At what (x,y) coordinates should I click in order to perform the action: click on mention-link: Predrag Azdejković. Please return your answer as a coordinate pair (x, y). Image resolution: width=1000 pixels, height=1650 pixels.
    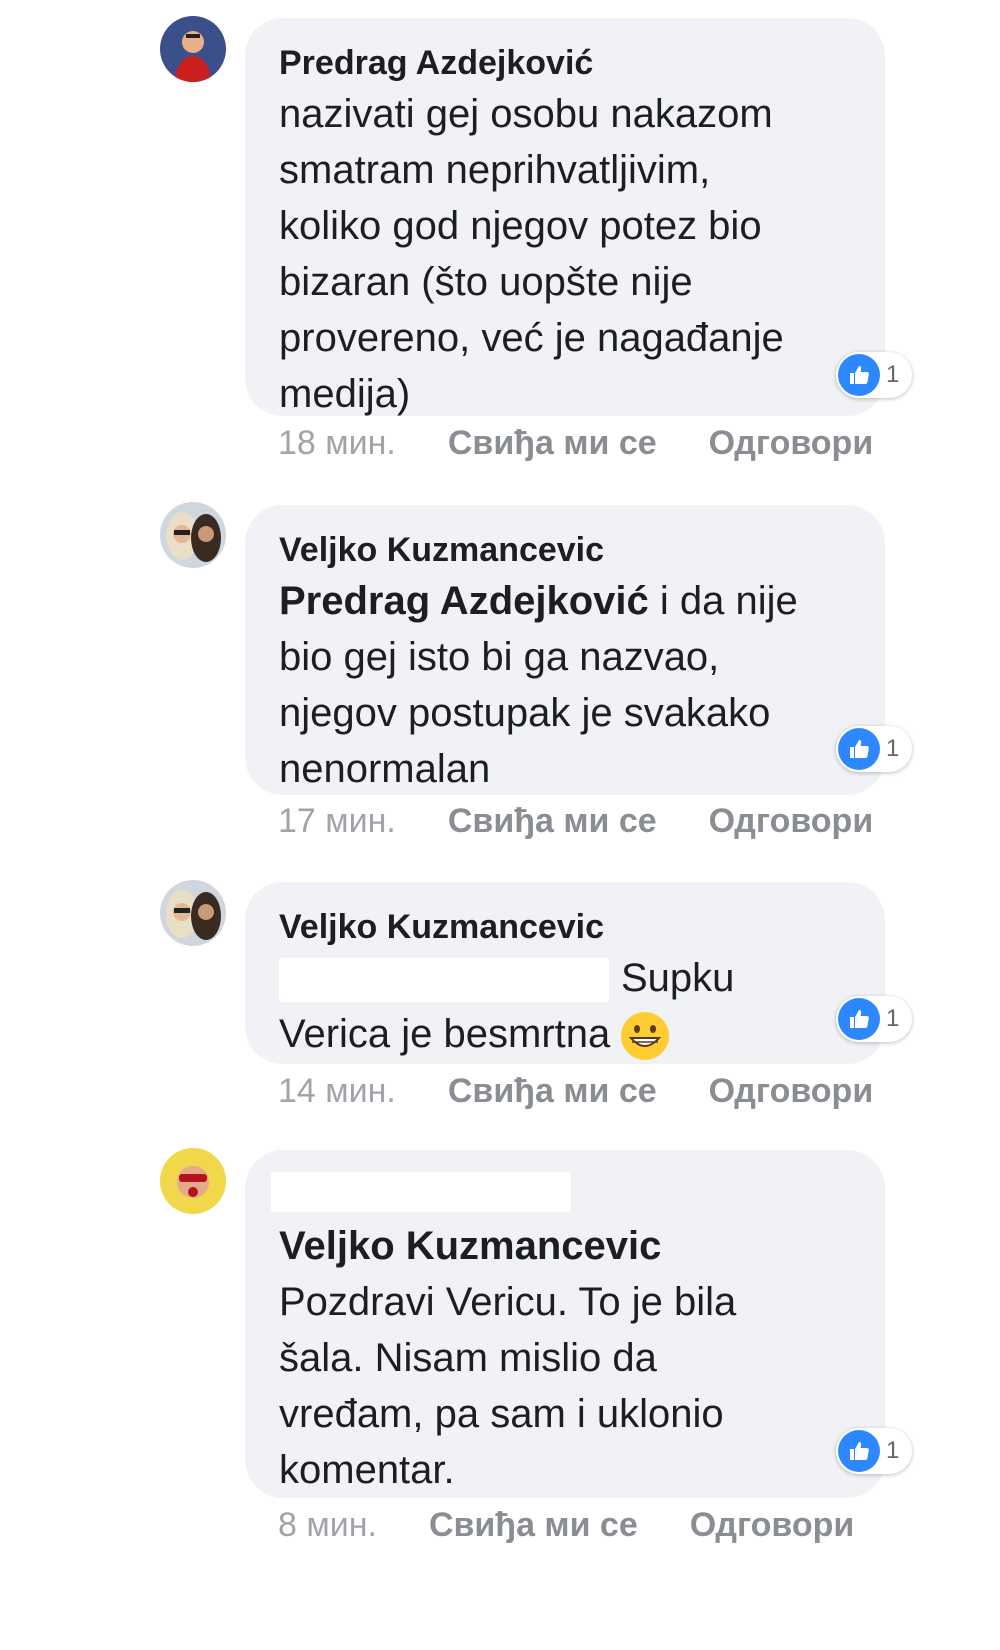
    Looking at the image, I should click on (464, 601).